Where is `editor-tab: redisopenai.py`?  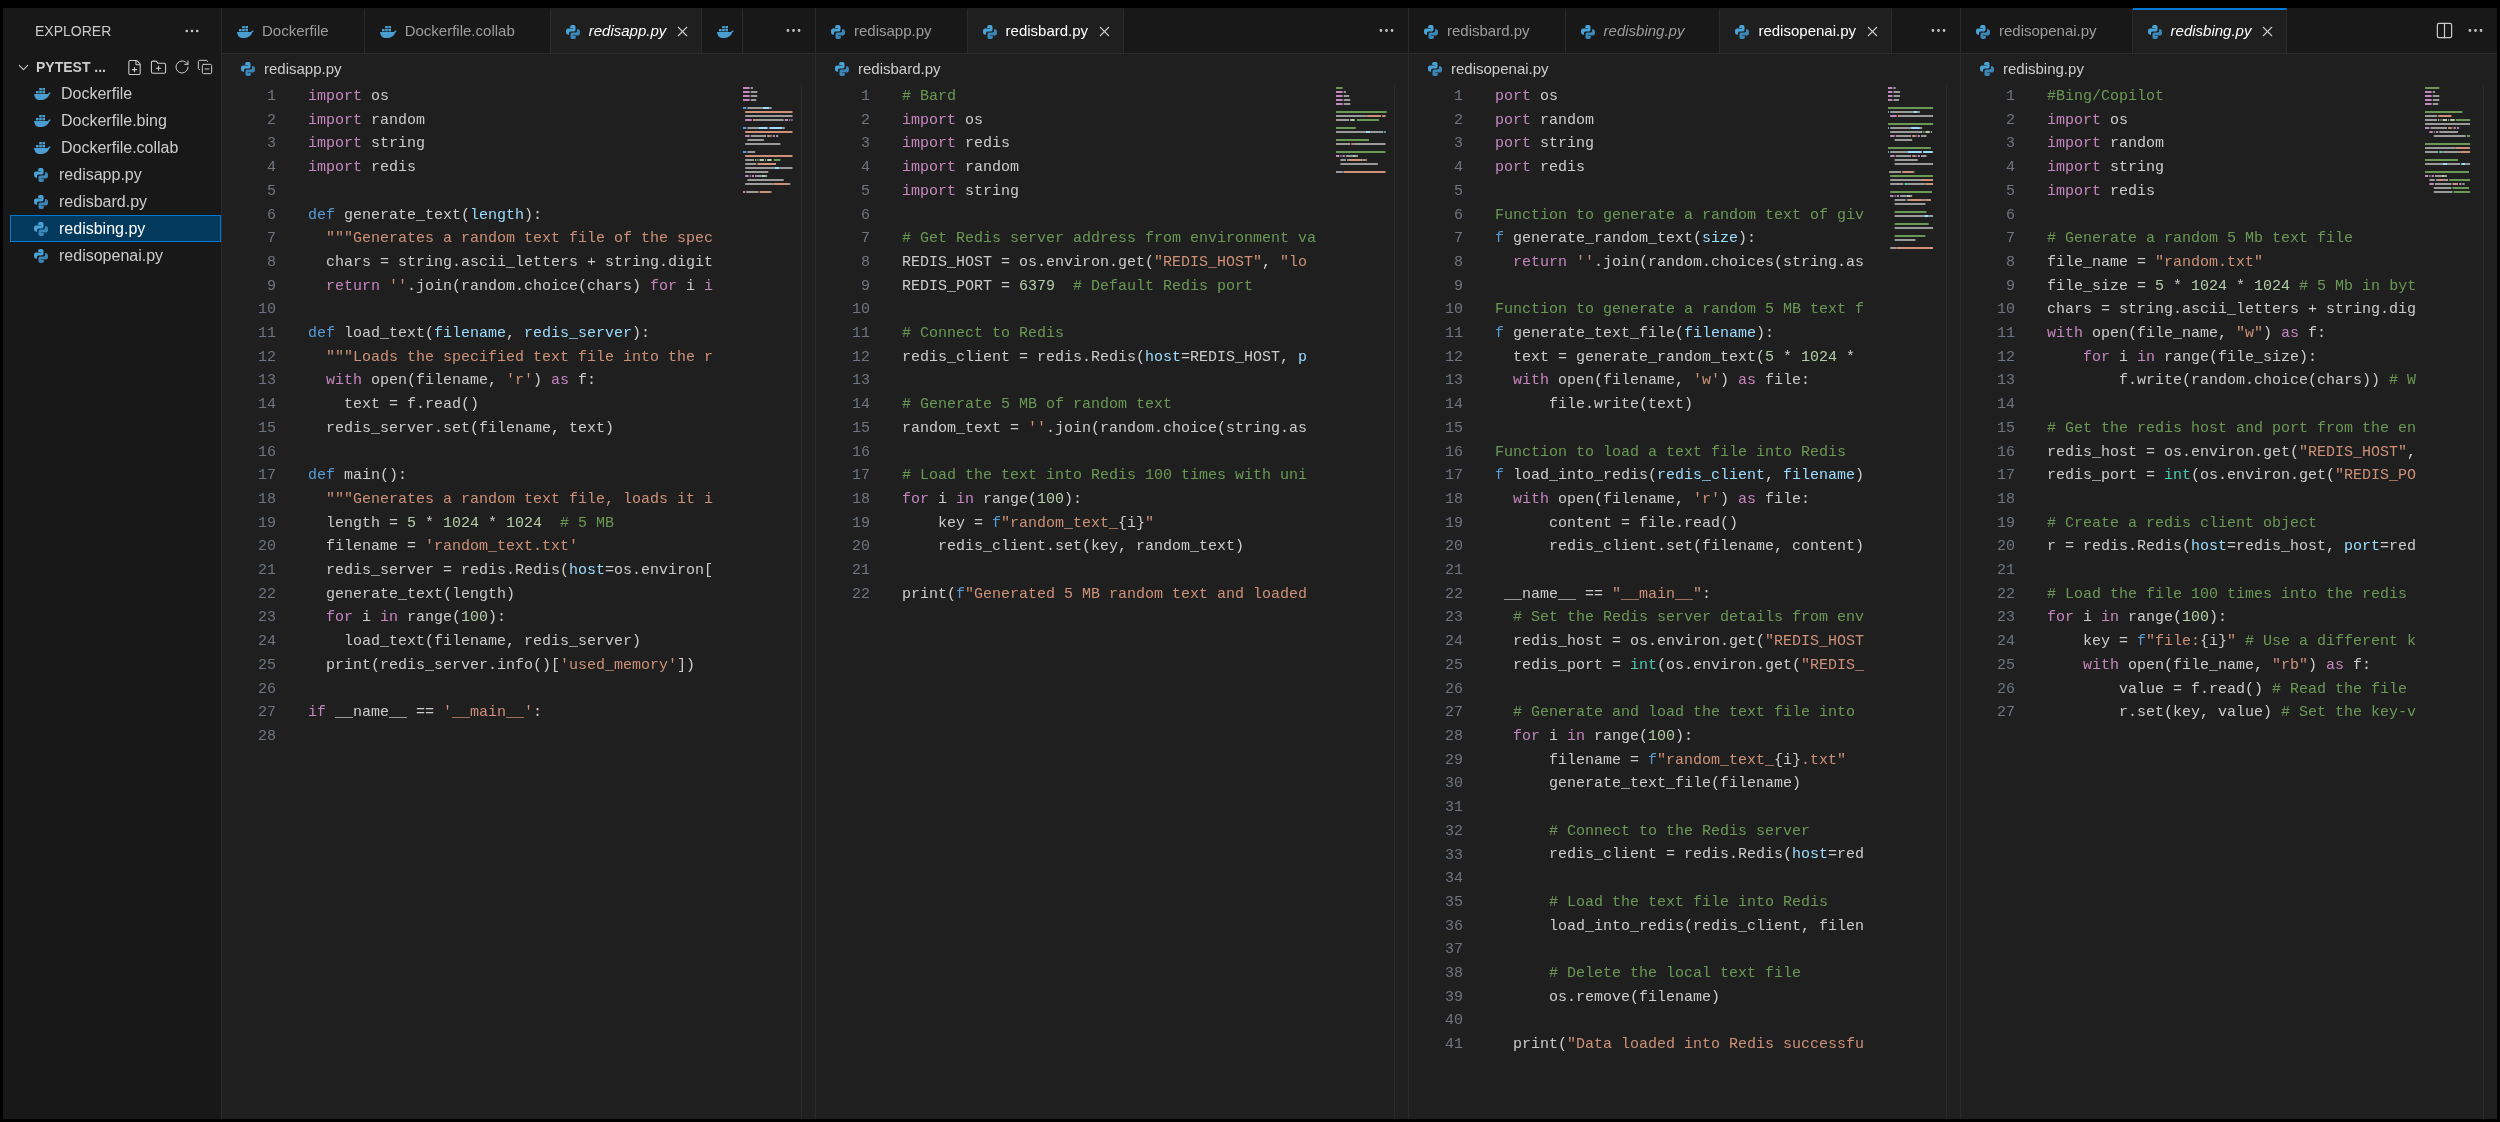
editor-tab: redisopenai.py is located at coordinates (1806, 30).